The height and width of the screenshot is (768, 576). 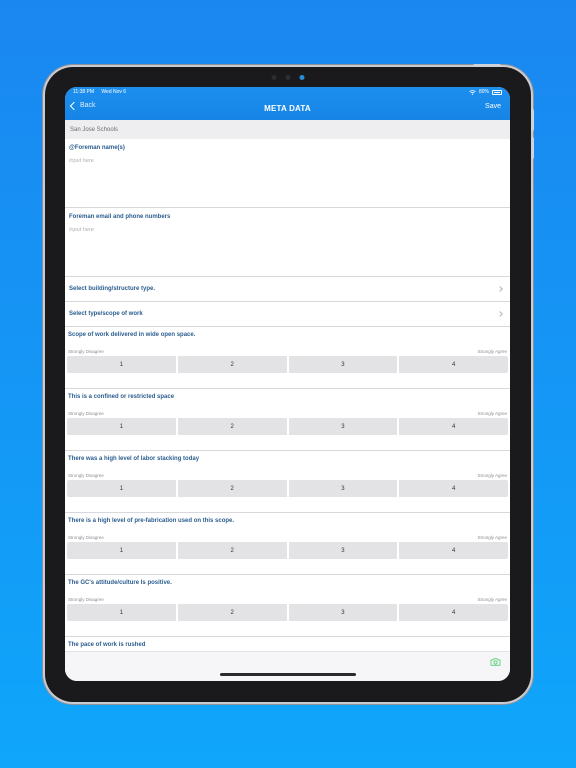 What do you see at coordinates (287, 246) in the screenshot?
I see `foreman-contact-input` at bounding box center [287, 246].